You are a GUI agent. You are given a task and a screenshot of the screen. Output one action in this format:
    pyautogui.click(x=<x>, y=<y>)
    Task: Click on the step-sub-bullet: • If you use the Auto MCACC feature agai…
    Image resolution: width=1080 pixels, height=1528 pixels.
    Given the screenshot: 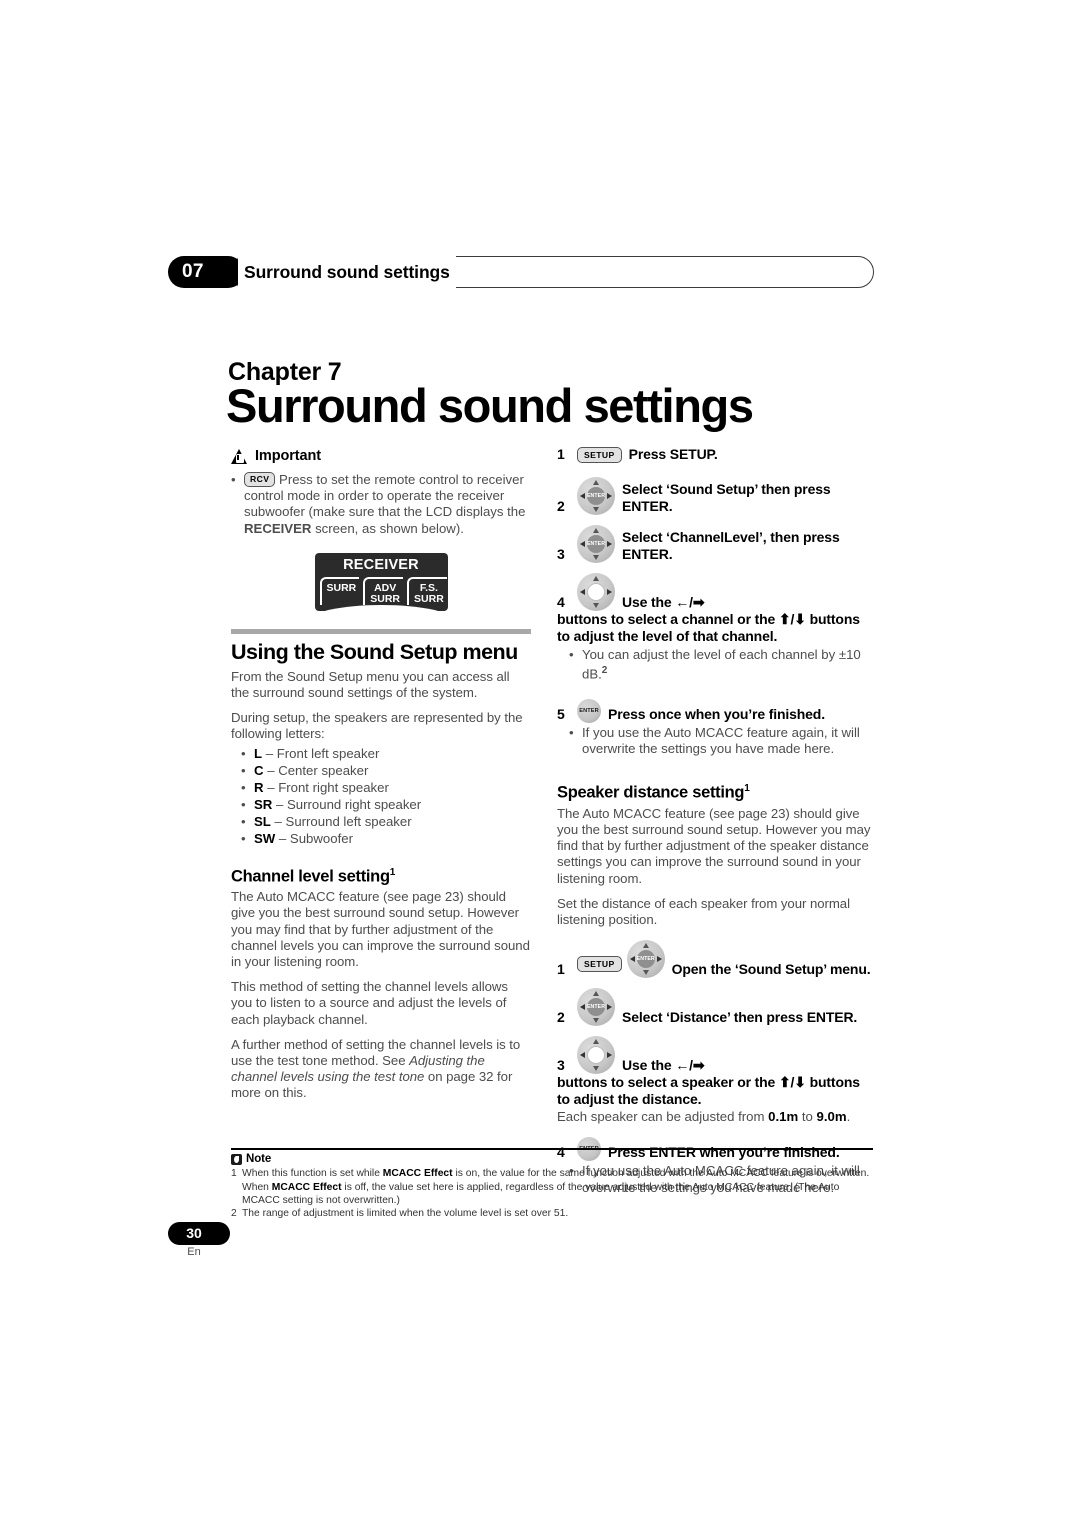 What is the action you would take?
    pyautogui.click(x=721, y=741)
    